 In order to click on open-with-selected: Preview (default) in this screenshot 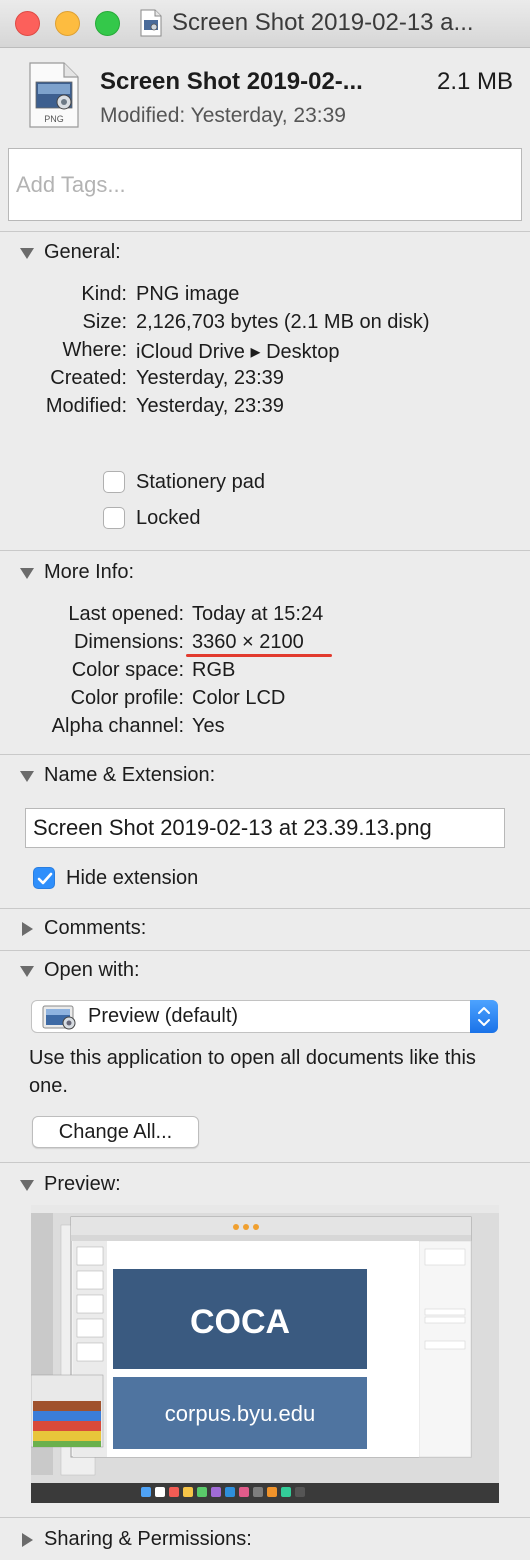, I will do `click(163, 1016)`.